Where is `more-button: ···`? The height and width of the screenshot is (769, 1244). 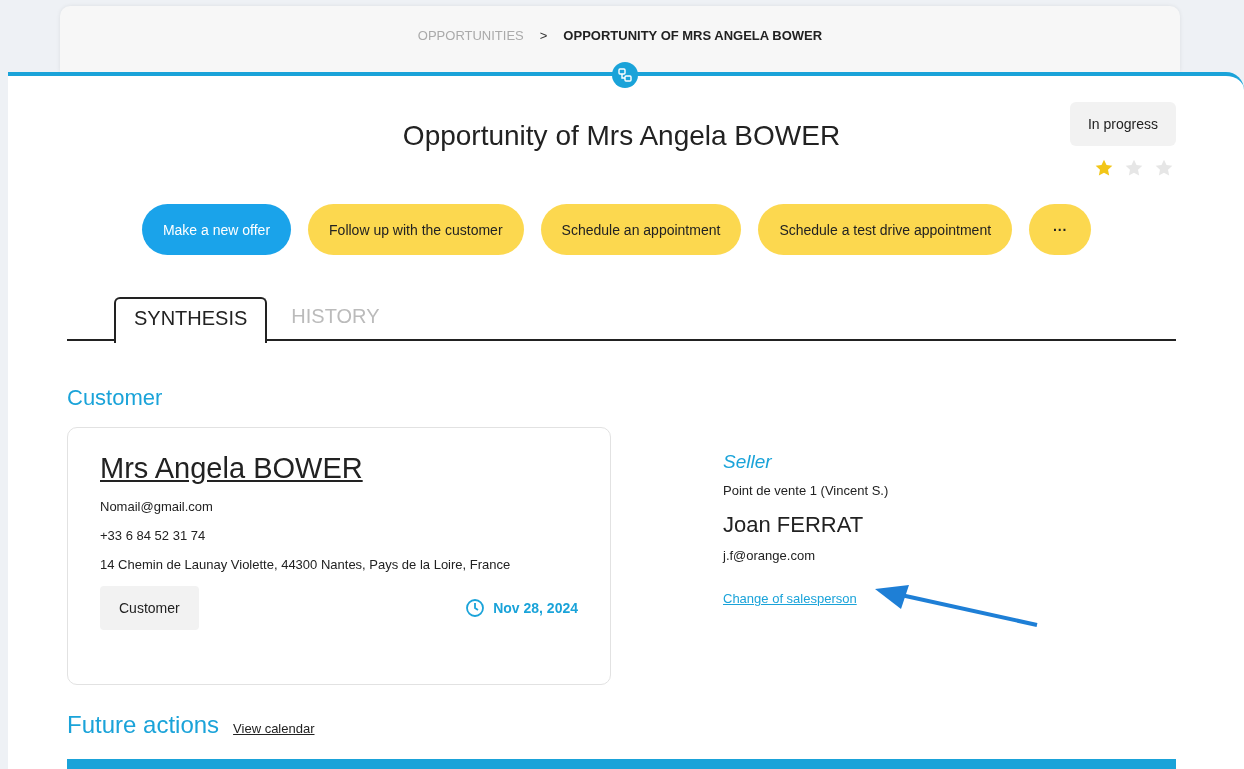
more-button: ··· is located at coordinates (1060, 229).